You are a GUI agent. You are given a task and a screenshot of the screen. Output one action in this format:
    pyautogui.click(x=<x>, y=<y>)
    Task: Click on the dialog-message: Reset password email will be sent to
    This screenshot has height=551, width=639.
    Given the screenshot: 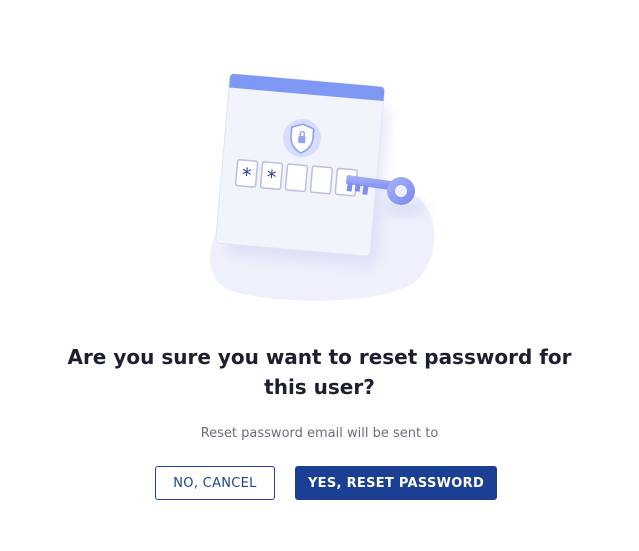 What is the action you would take?
    pyautogui.click(x=319, y=433)
    